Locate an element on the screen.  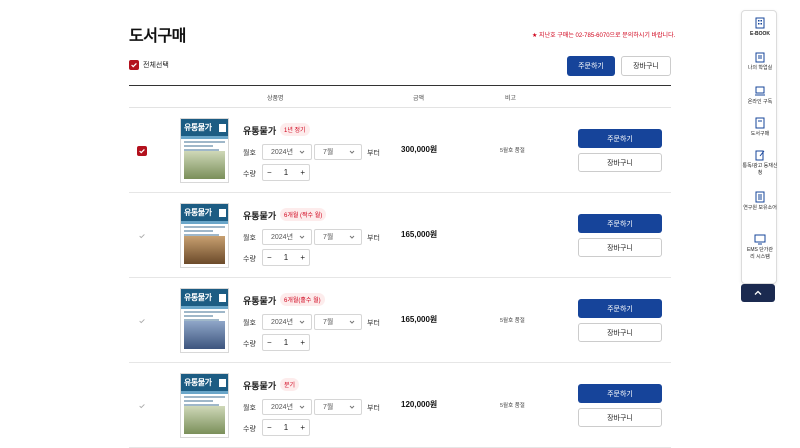
side-item-book-purchase: 도서구매 is located at coordinates (760, 127).